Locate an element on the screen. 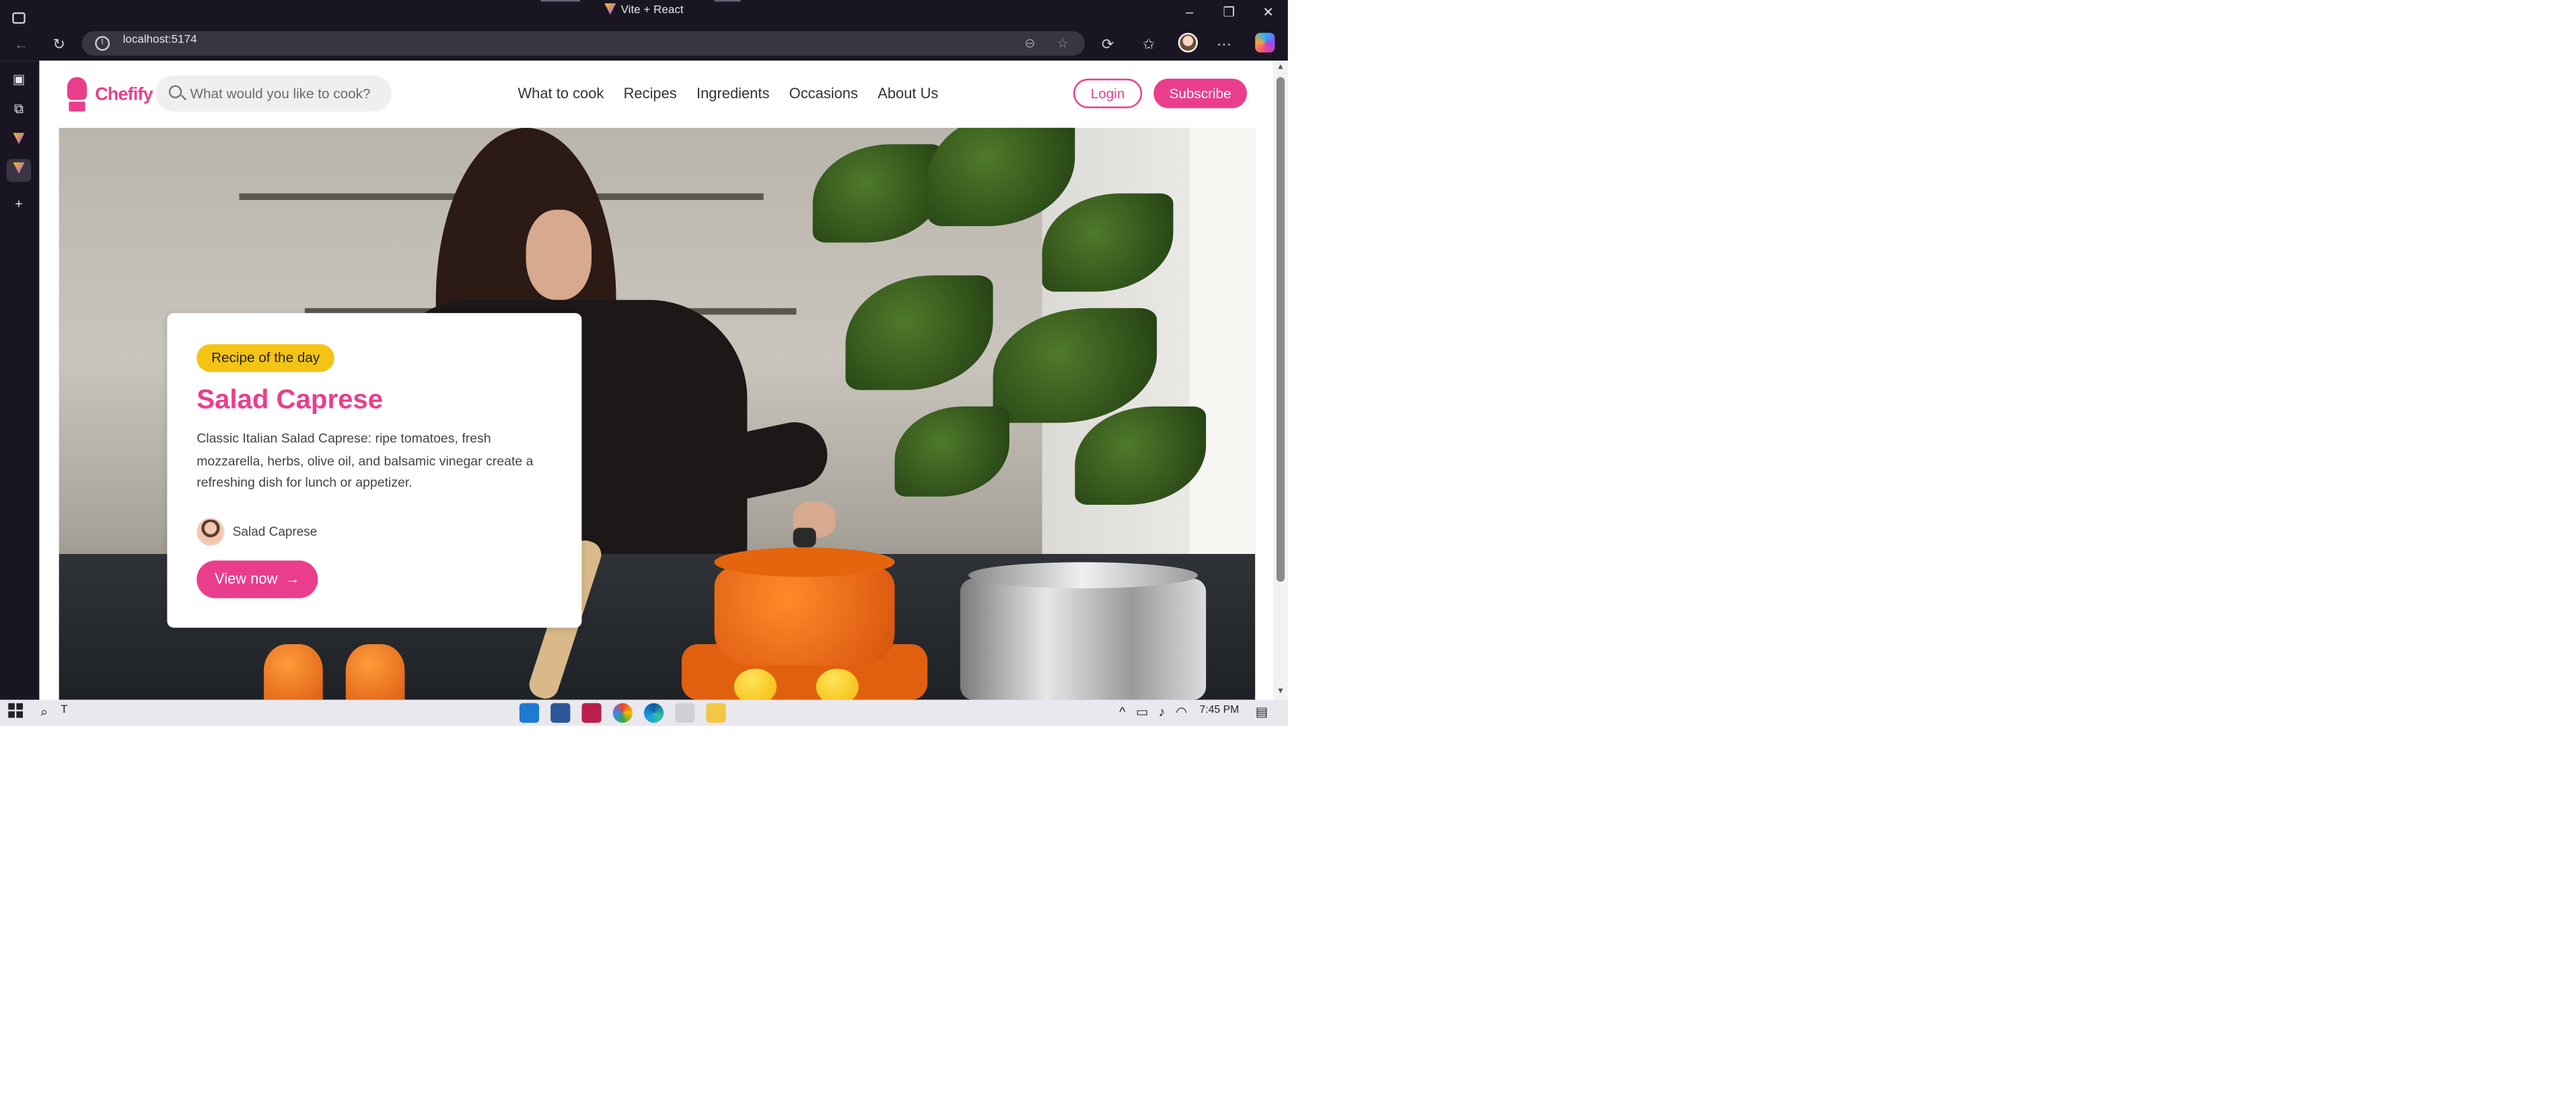 This screenshot has height=1120, width=2576. copilot-icon is located at coordinates (1265, 43).